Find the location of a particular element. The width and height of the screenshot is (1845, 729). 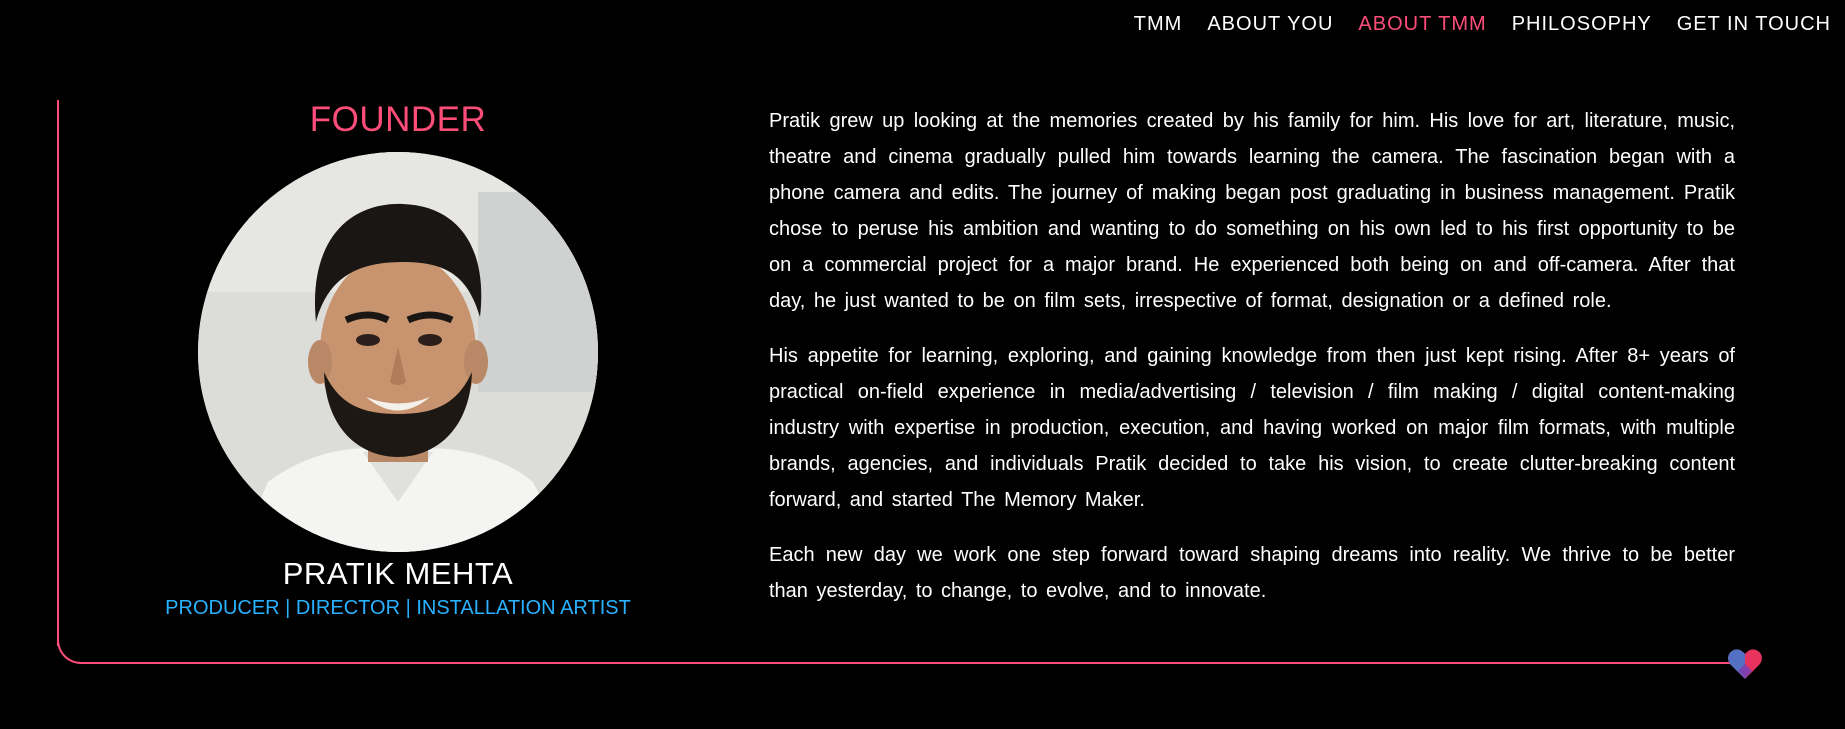

frame-left-border is located at coordinates (58, 373).